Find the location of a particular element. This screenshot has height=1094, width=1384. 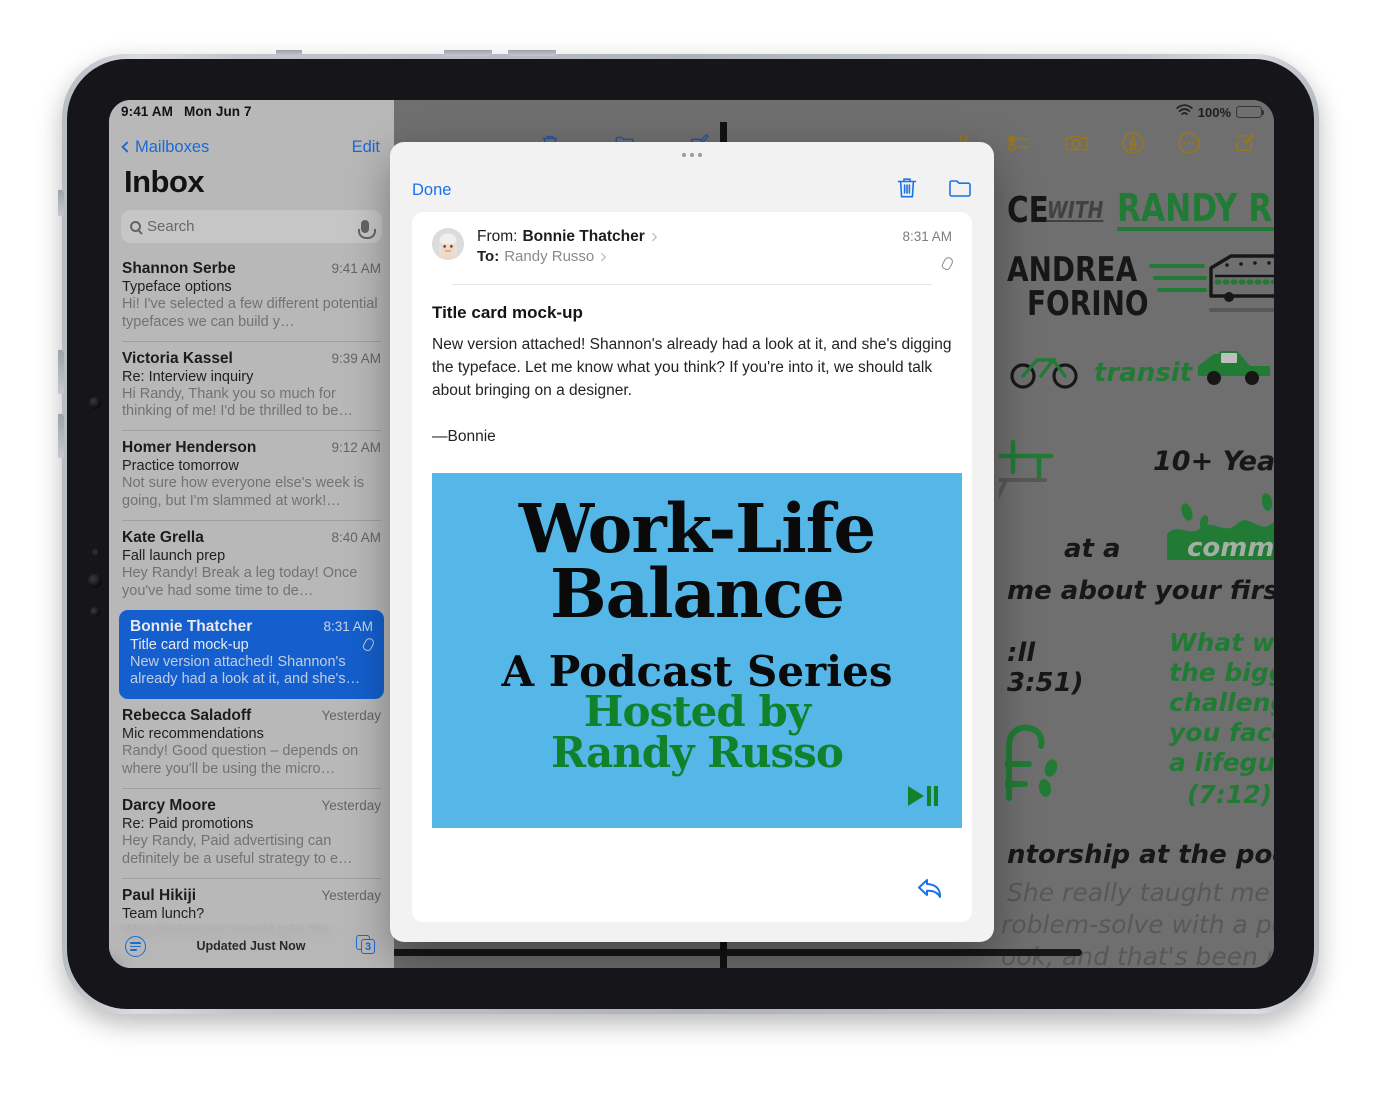

timestamp: 8:31 AM is located at coordinates (348, 626).